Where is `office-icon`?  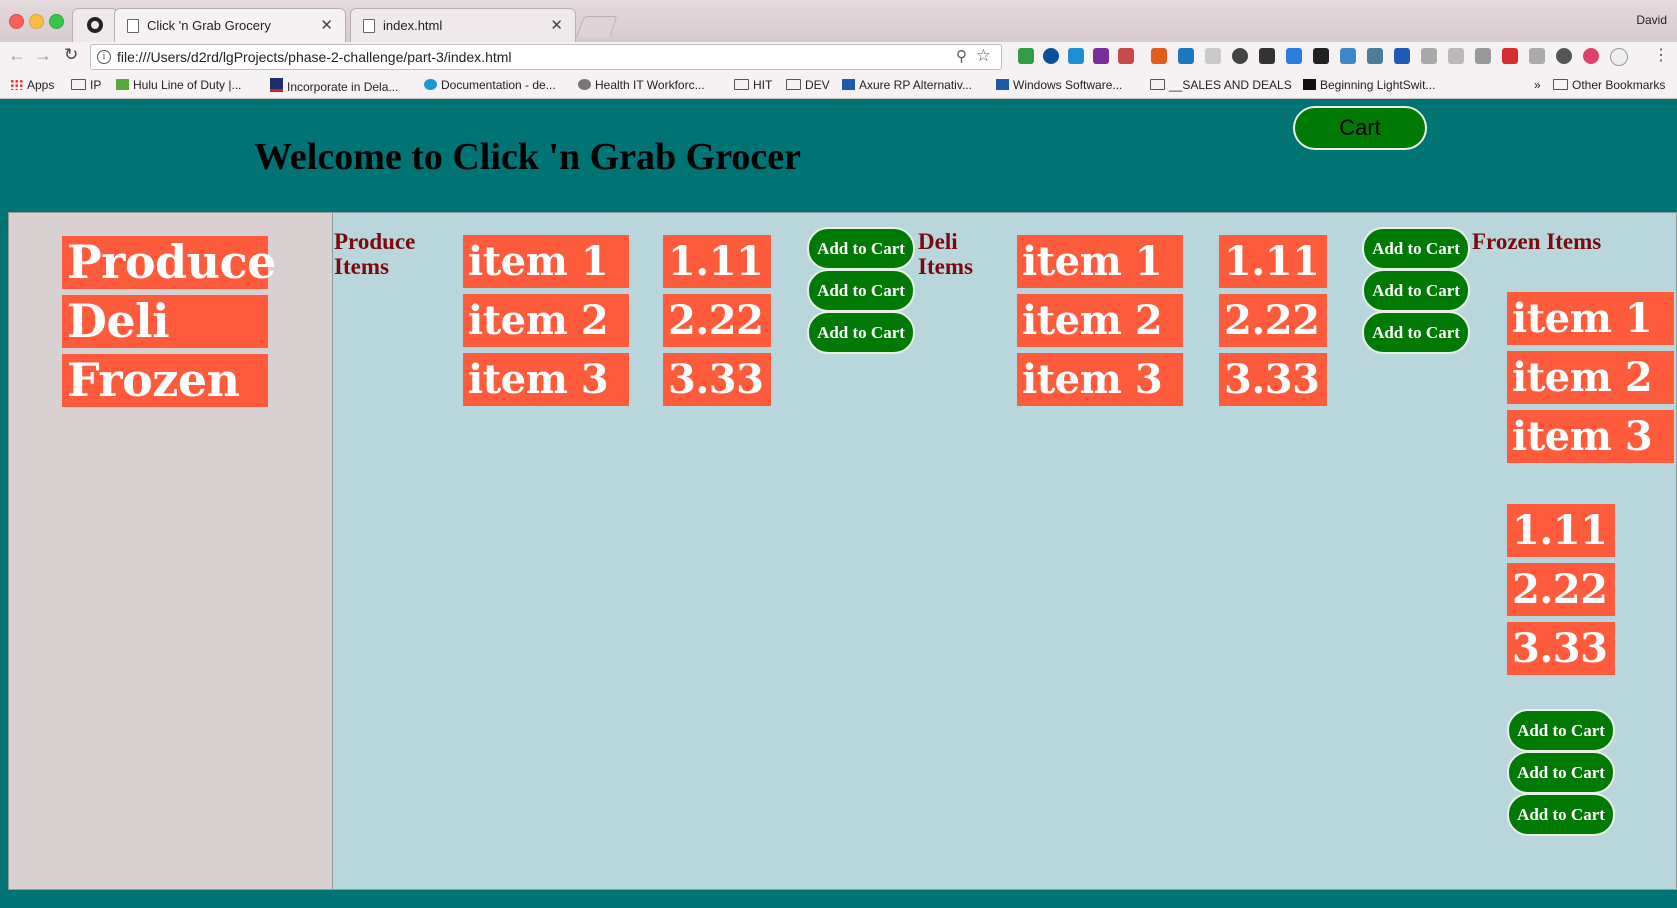
office-icon is located at coordinates (1159, 56).